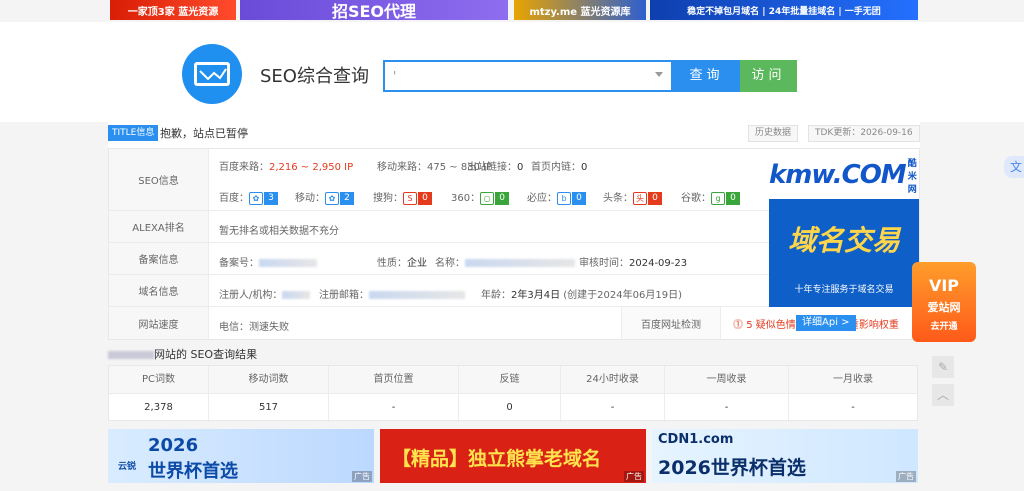 This screenshot has width=1024, height=491. Describe the element at coordinates (495, 165) in the screenshot. I see `outbound-links: 出站链接：0` at that location.